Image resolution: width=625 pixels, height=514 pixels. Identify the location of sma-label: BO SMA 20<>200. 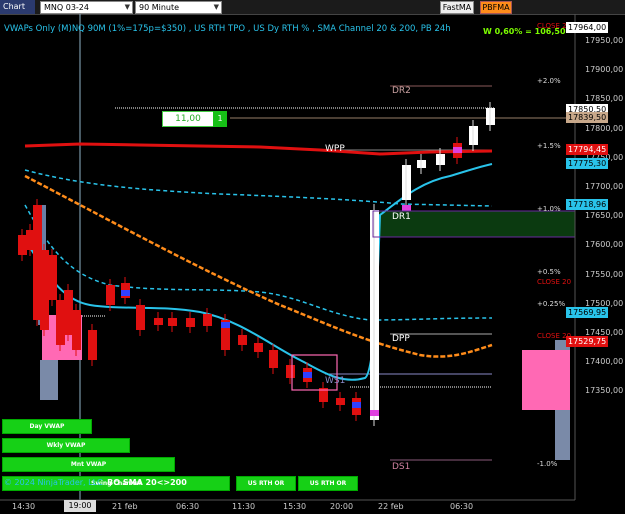
(147, 482).